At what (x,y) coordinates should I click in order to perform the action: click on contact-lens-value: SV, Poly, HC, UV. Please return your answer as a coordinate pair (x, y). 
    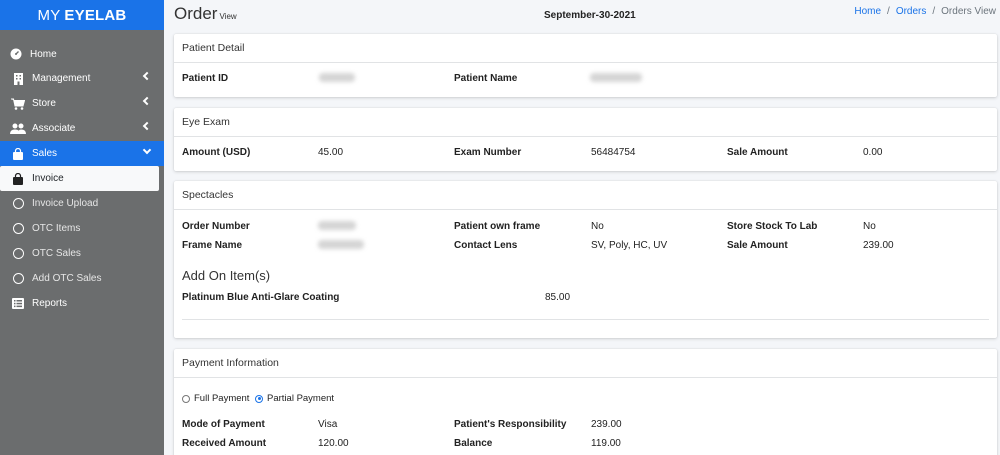
    Looking at the image, I should click on (629, 245).